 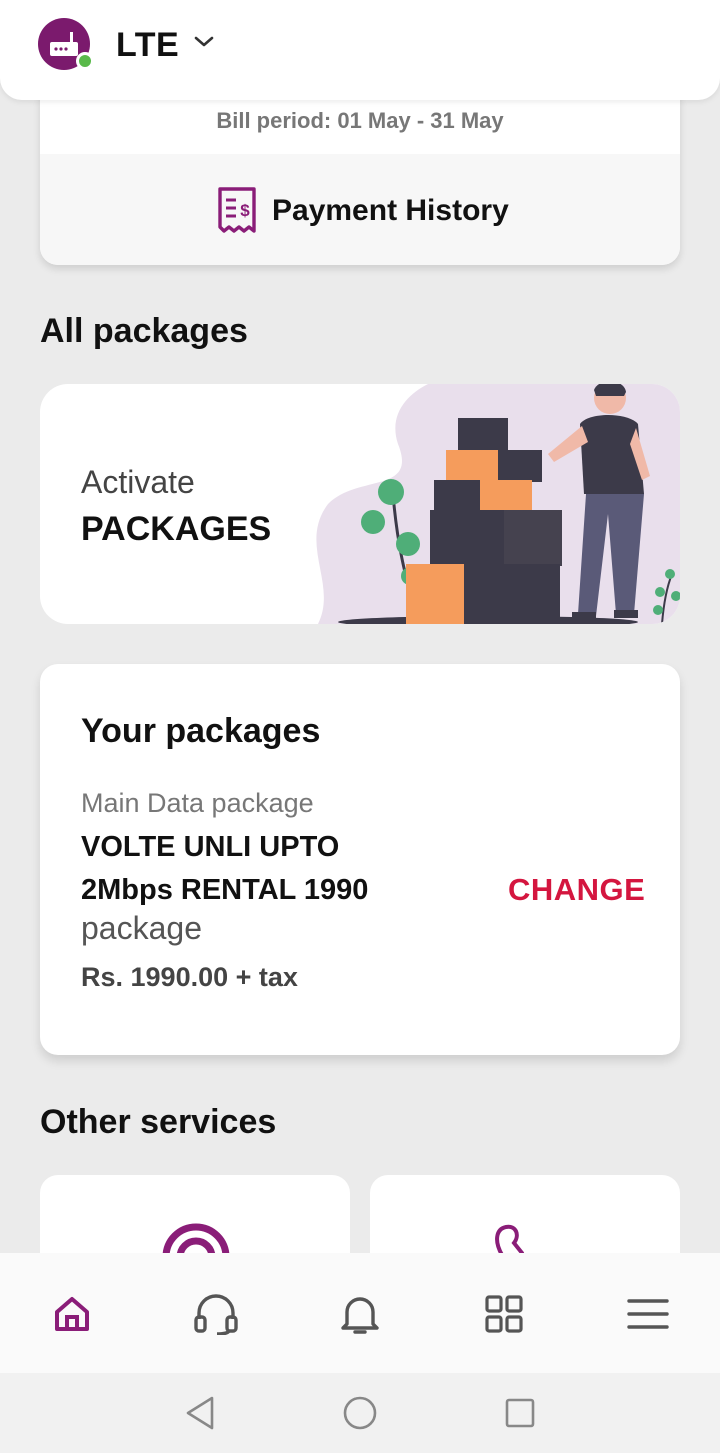 What do you see at coordinates (197, 803) in the screenshot?
I see `package-type: Main Data package` at bounding box center [197, 803].